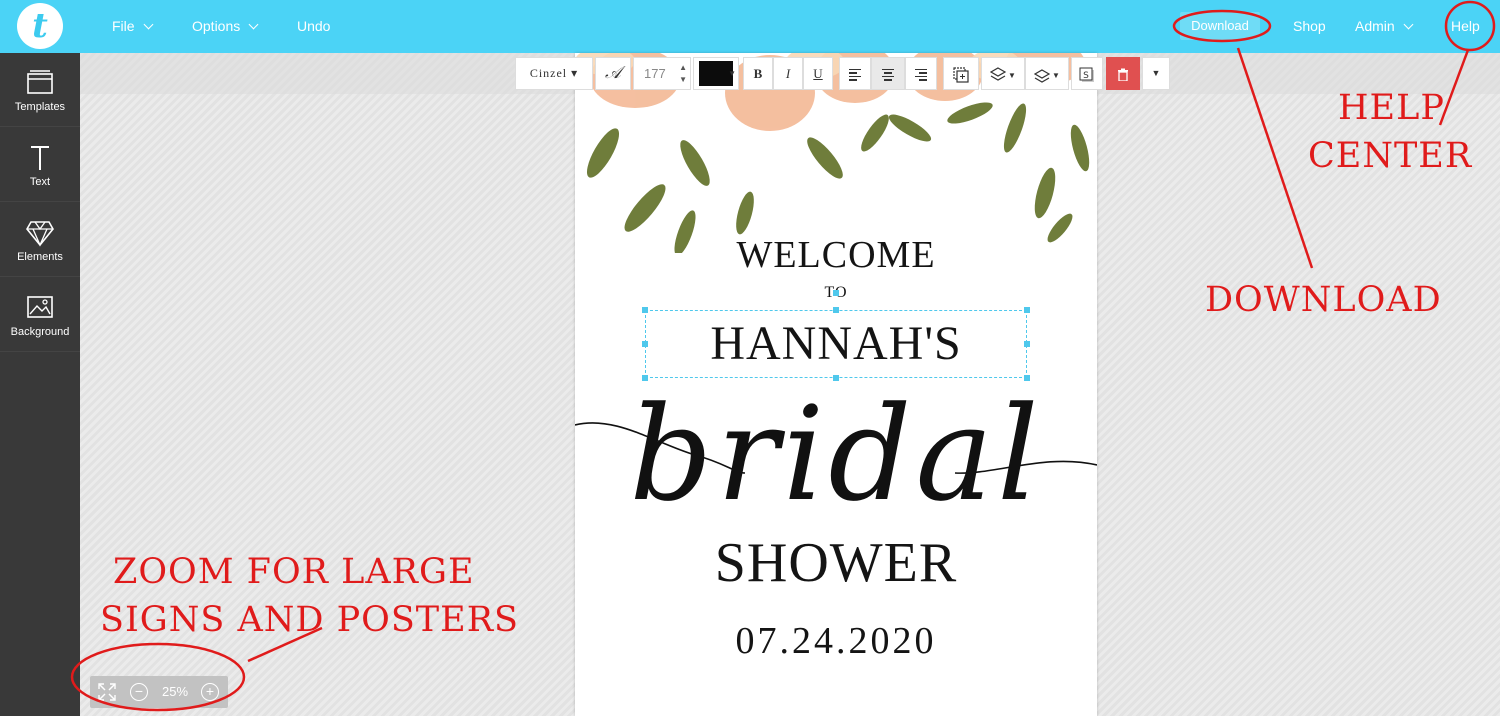  What do you see at coordinates (158, 677) in the screenshot?
I see `zoom-highlight-circle` at bounding box center [158, 677].